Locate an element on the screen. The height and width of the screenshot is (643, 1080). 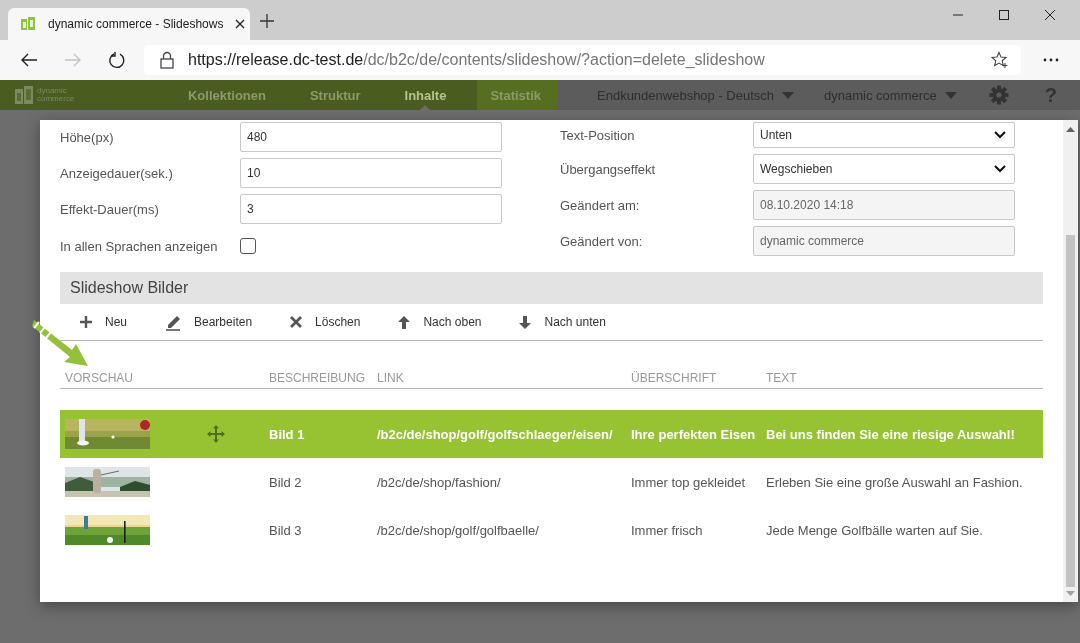
scrollbar-thumb is located at coordinates (1070, 411).